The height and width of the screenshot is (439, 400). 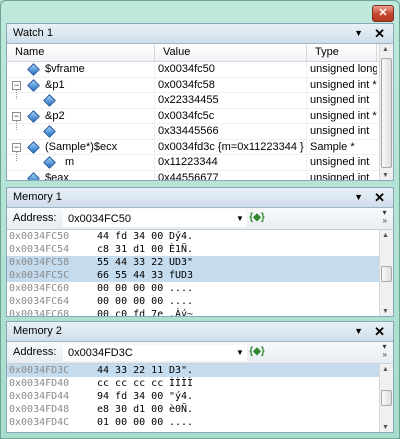 I want to click on watch-pane-title: Watch 1, so click(x=33, y=33).